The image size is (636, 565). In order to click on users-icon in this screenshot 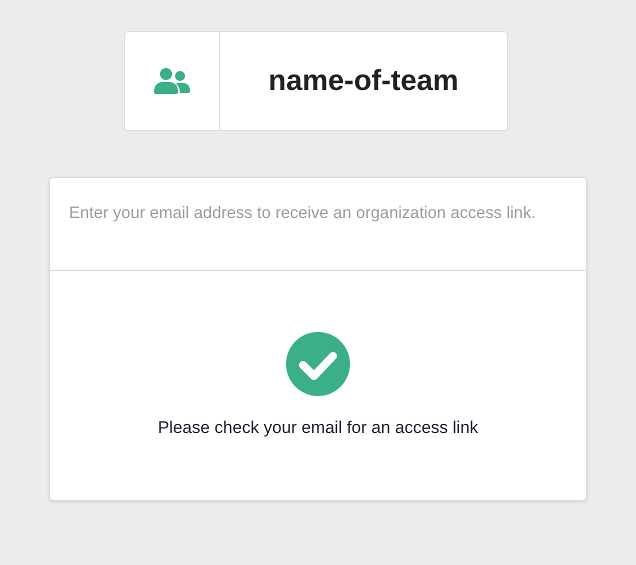, I will do `click(172, 81)`.